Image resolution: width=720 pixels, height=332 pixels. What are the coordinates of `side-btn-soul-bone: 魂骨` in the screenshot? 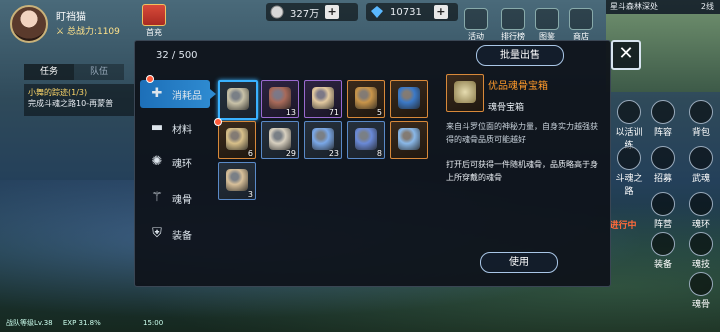 It's located at (701, 291).